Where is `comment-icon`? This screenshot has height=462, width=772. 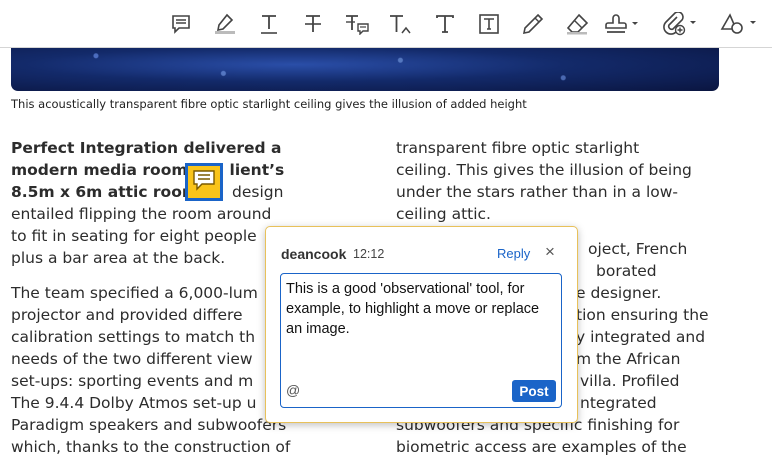 comment-icon is located at coordinates (181, 24).